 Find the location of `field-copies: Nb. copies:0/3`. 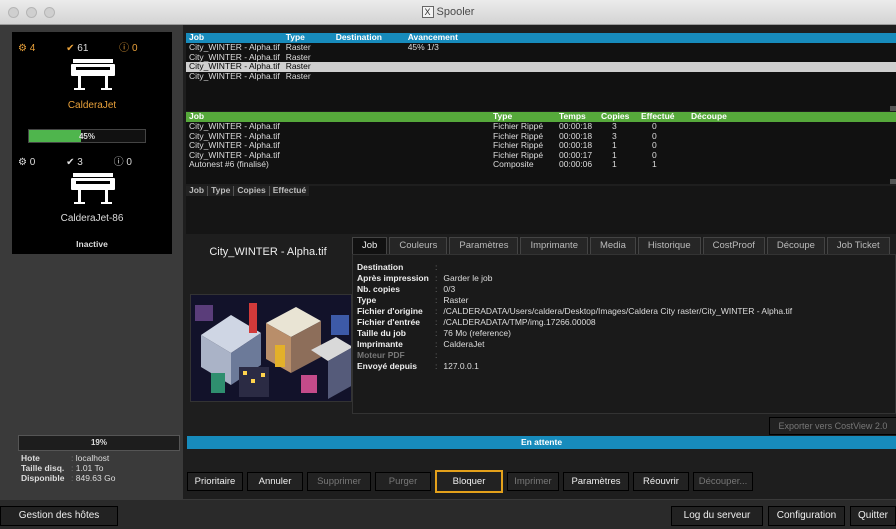

field-copies: Nb. copies:0/3 is located at coordinates (406, 289).